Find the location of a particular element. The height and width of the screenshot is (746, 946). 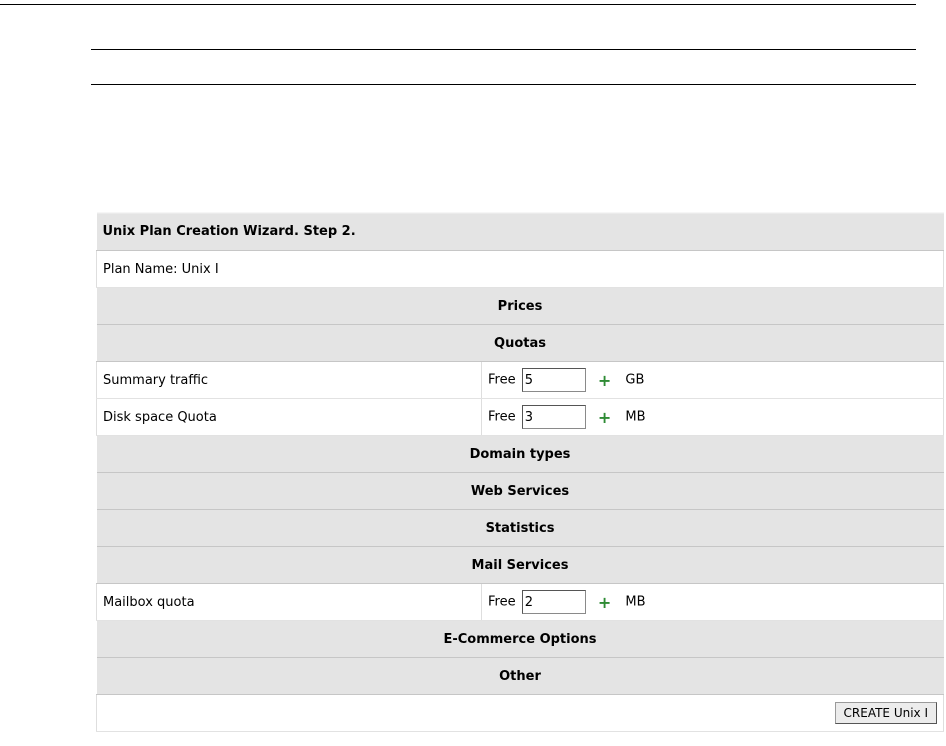

section-quotas-label: Quotas is located at coordinates (520, 343).